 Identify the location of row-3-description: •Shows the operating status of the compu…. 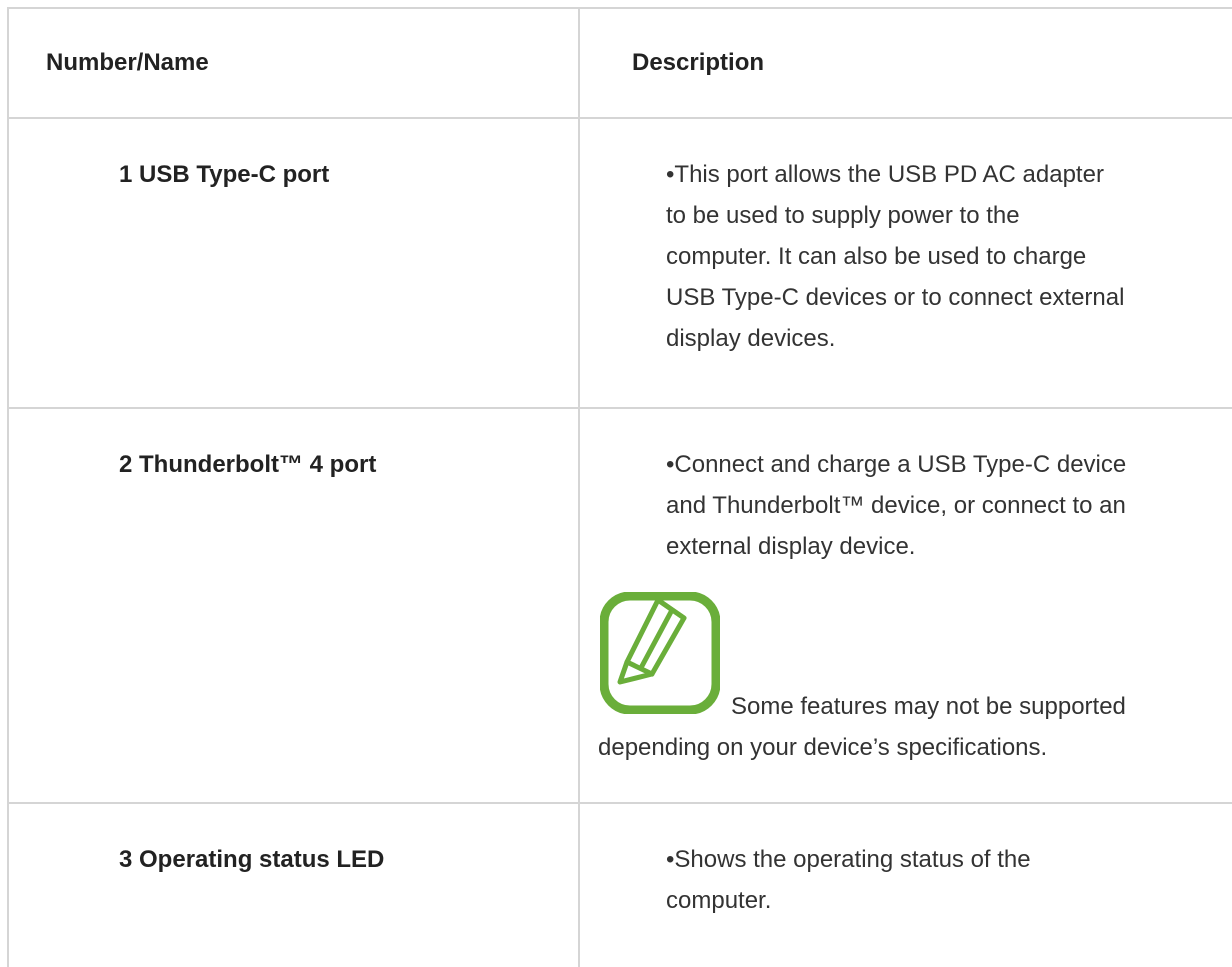
(848, 880).